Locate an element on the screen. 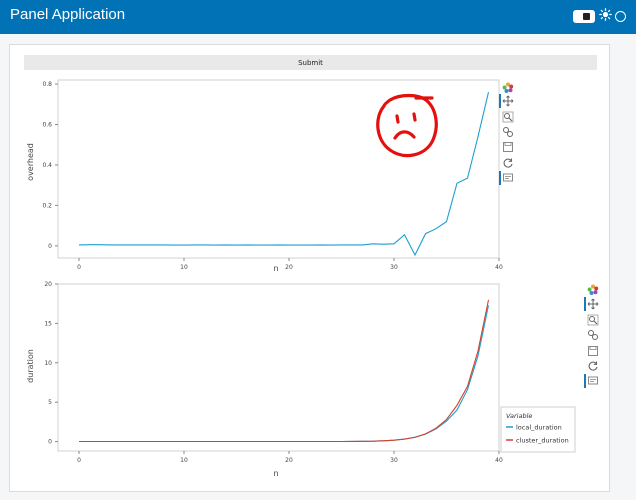  duration-y-tick-label: 10 is located at coordinates (48, 363).